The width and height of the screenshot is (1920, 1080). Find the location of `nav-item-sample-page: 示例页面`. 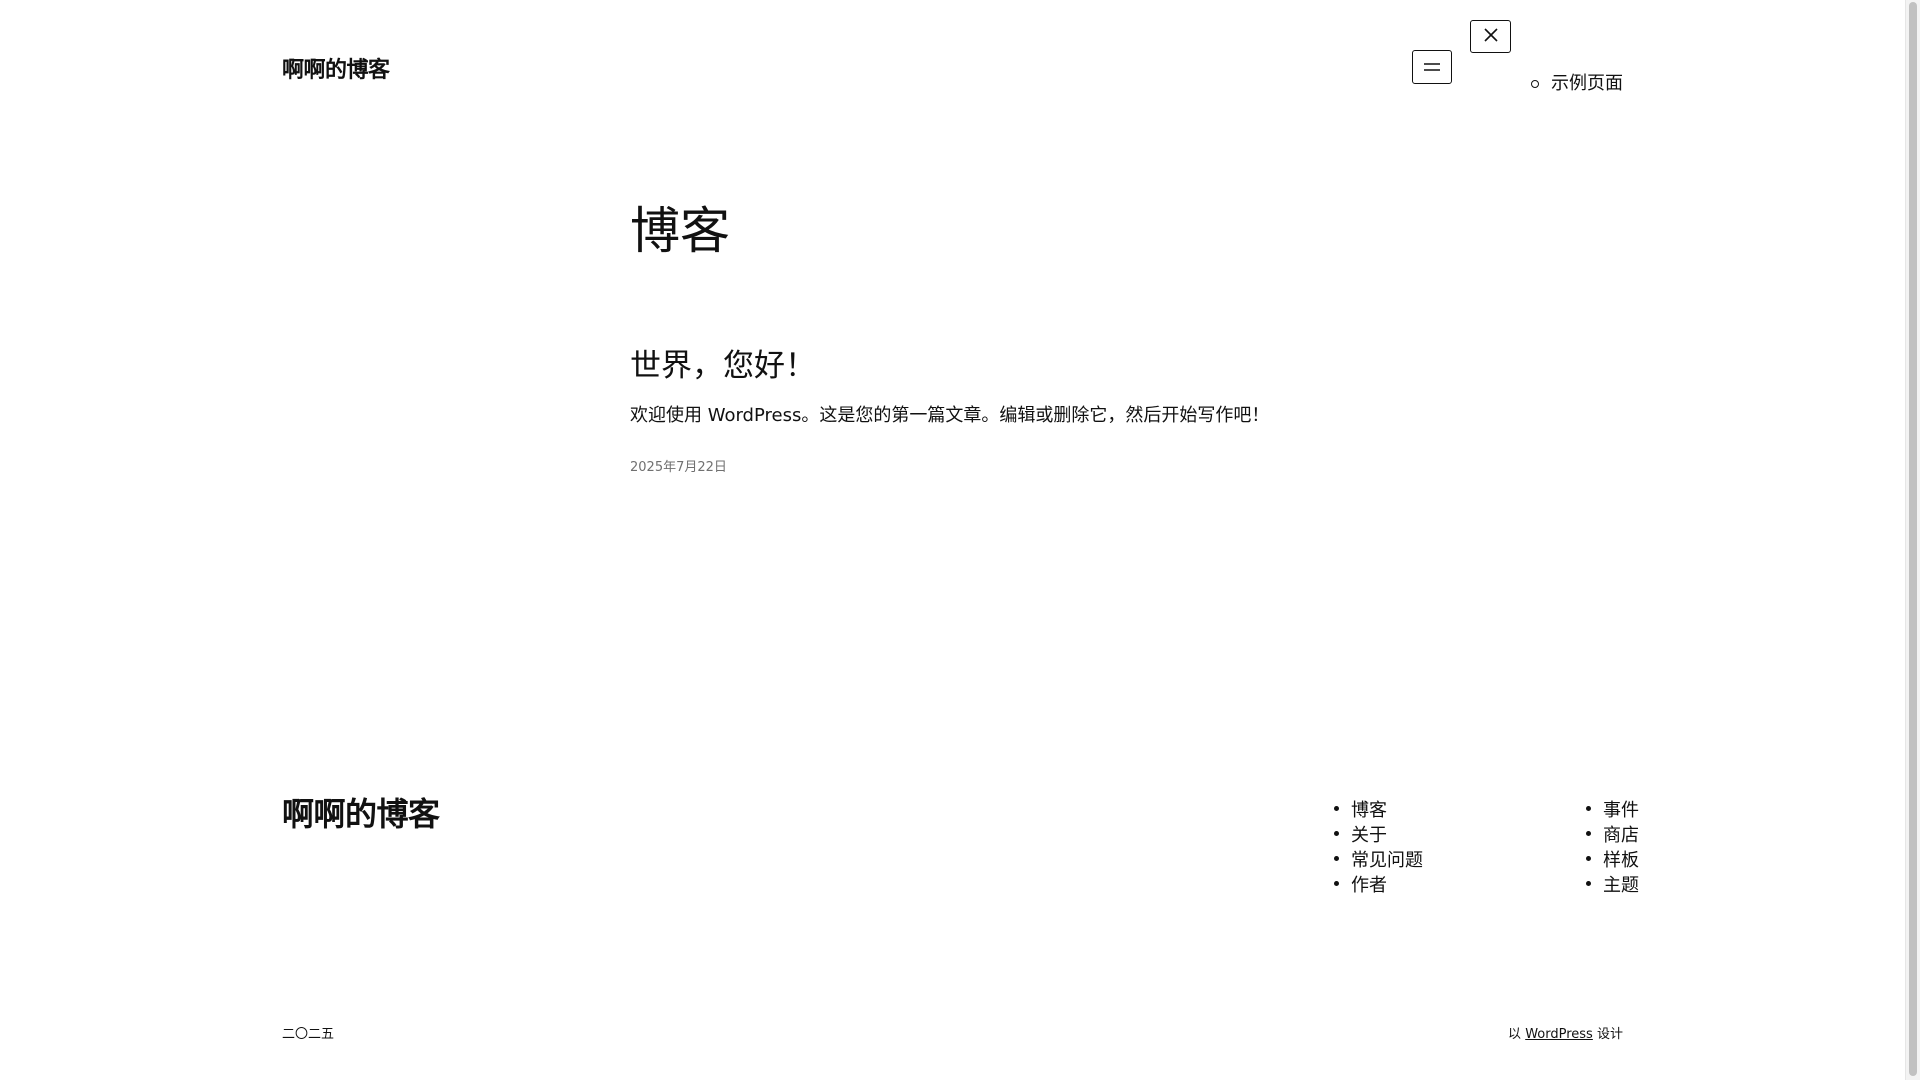

nav-item-sample-page: 示例页面 is located at coordinates (1577, 84).